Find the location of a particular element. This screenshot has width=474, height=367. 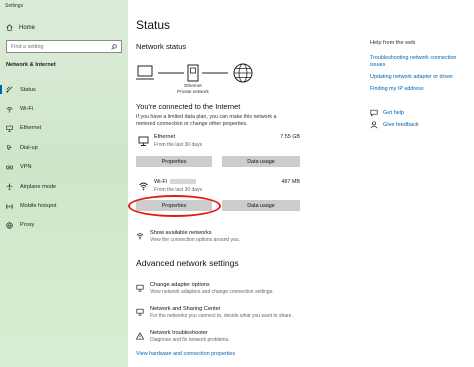

get-help-link: Get help is located at coordinates (387, 113).